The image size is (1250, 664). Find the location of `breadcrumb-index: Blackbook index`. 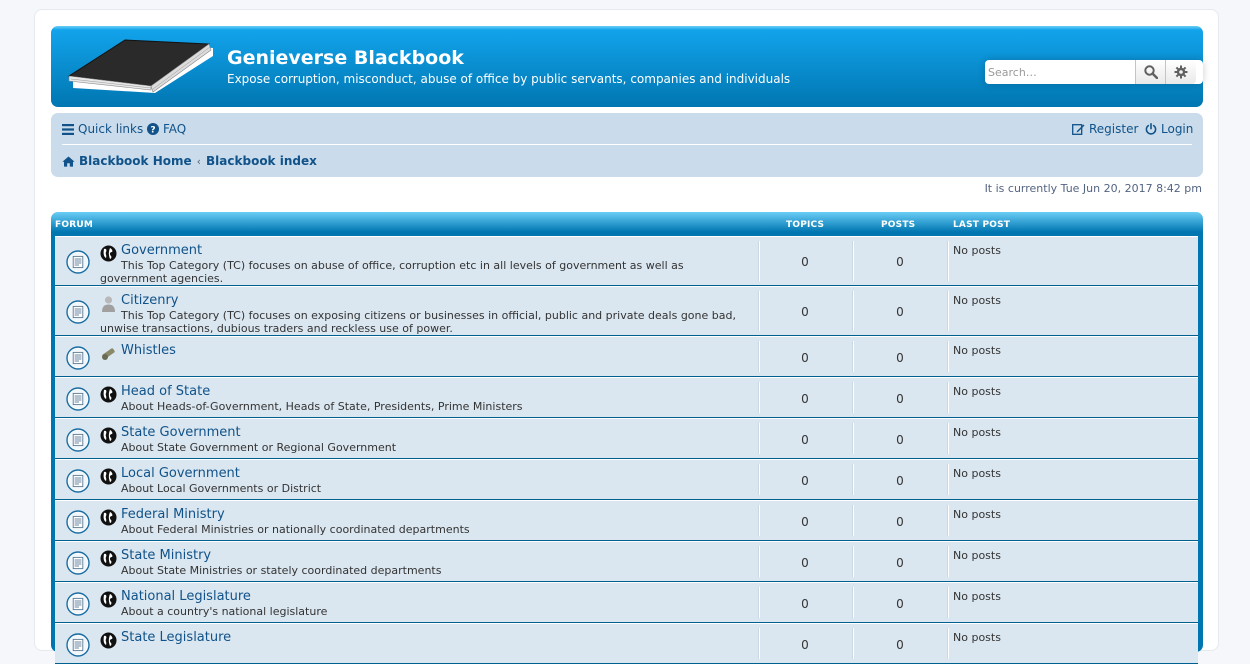

breadcrumb-index: Blackbook index is located at coordinates (261, 161).